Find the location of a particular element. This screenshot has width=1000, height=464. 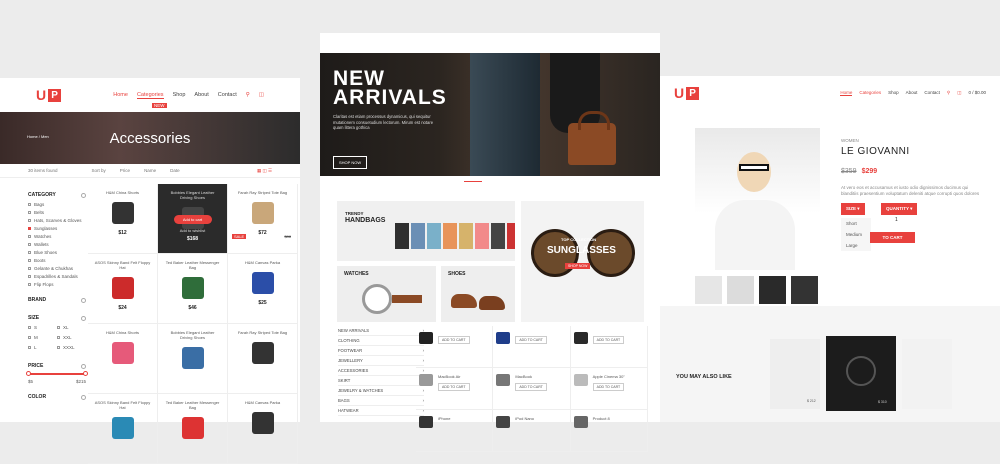

category-menu-item: JEWELLERY › is located at coordinates (381, 361).